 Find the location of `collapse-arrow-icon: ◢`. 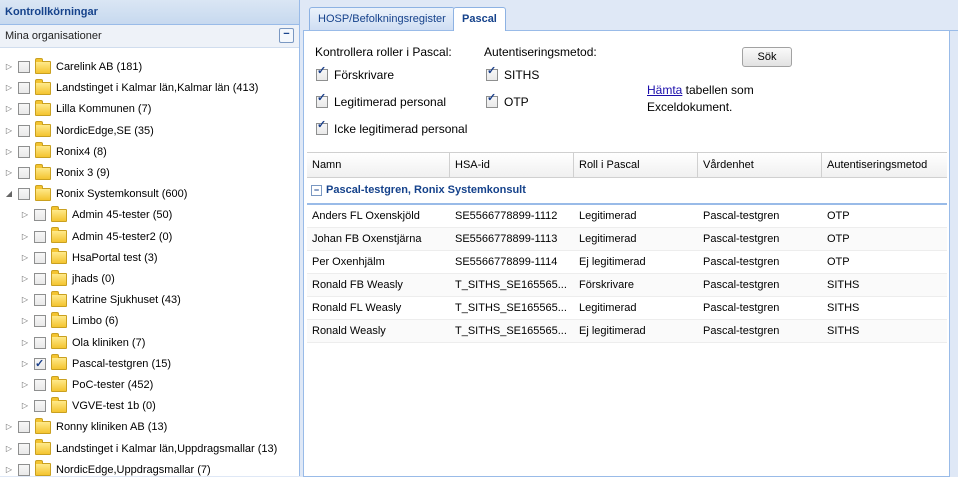

collapse-arrow-icon: ◢ is located at coordinates (9, 194).